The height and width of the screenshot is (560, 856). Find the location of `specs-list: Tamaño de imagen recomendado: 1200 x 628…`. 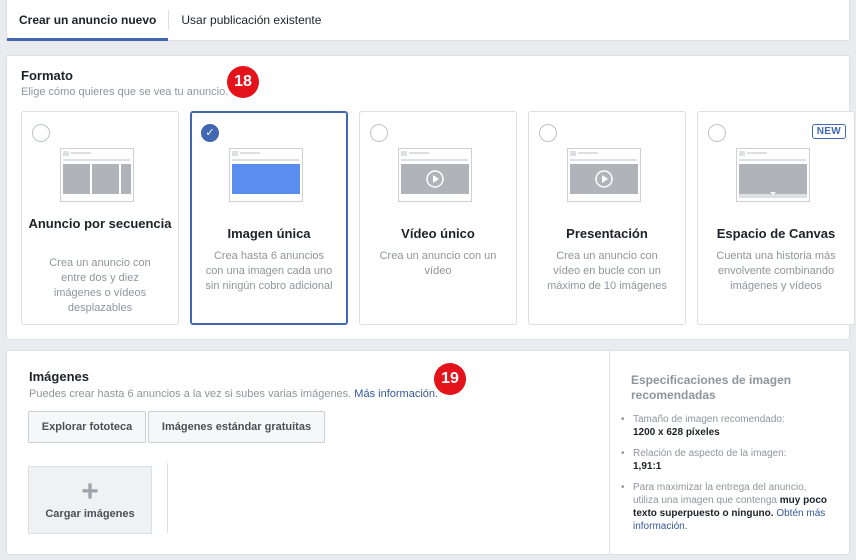

specs-list: Tamaño de imagen recomendado: 1200 x 628… is located at coordinates (726, 473).